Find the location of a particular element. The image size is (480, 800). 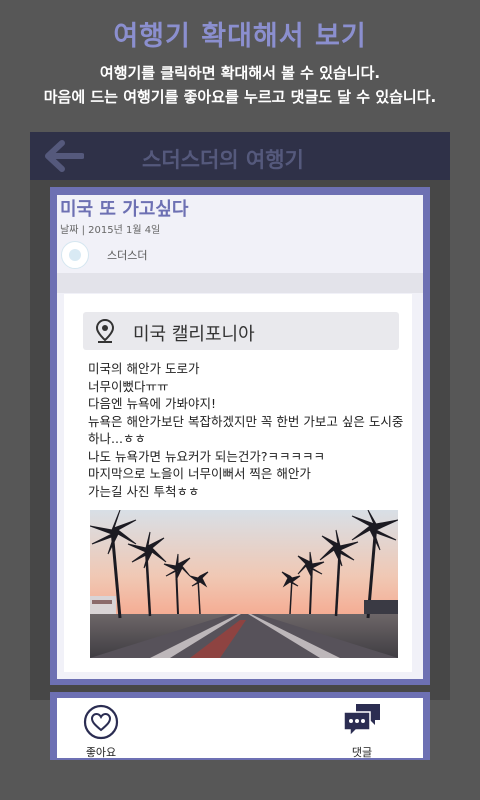

map-pin-icon is located at coordinates (105, 331).